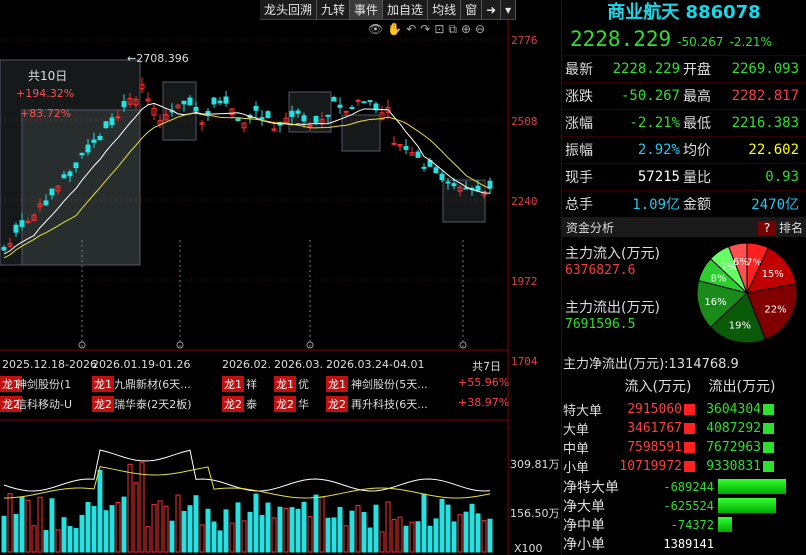 The width and height of the screenshot is (806, 555). I want to click on zoom-in-icon: ⊕, so click(466, 29).